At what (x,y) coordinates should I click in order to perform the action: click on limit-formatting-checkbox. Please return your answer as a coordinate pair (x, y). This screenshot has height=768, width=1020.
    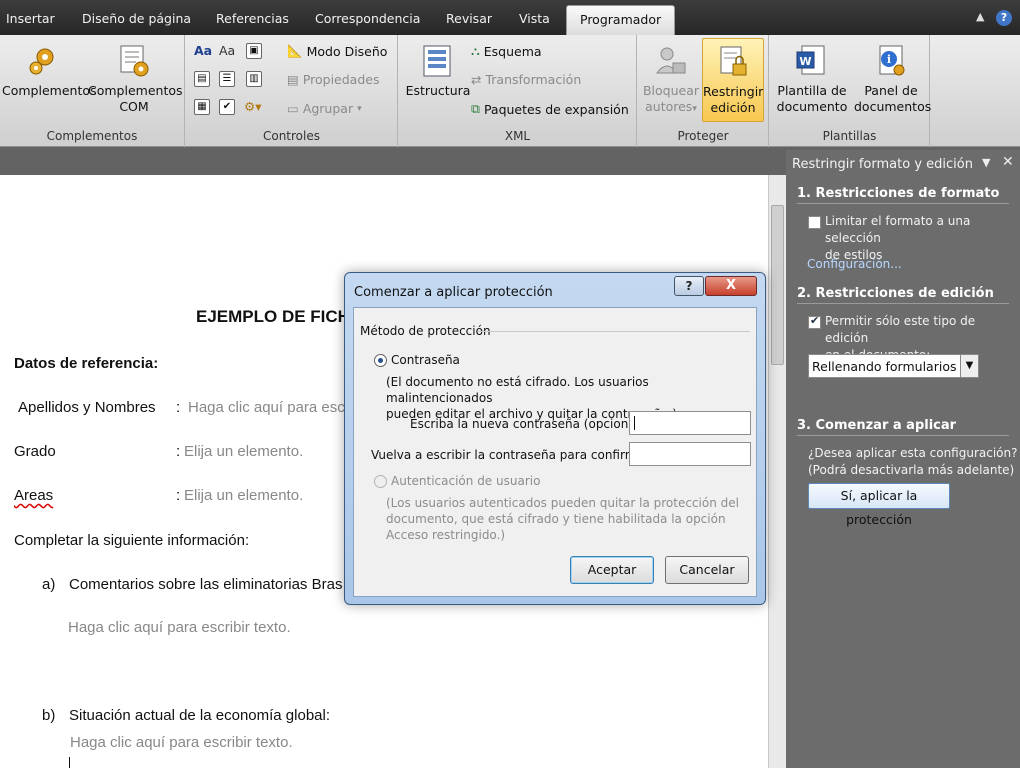
    Looking at the image, I should click on (814, 222).